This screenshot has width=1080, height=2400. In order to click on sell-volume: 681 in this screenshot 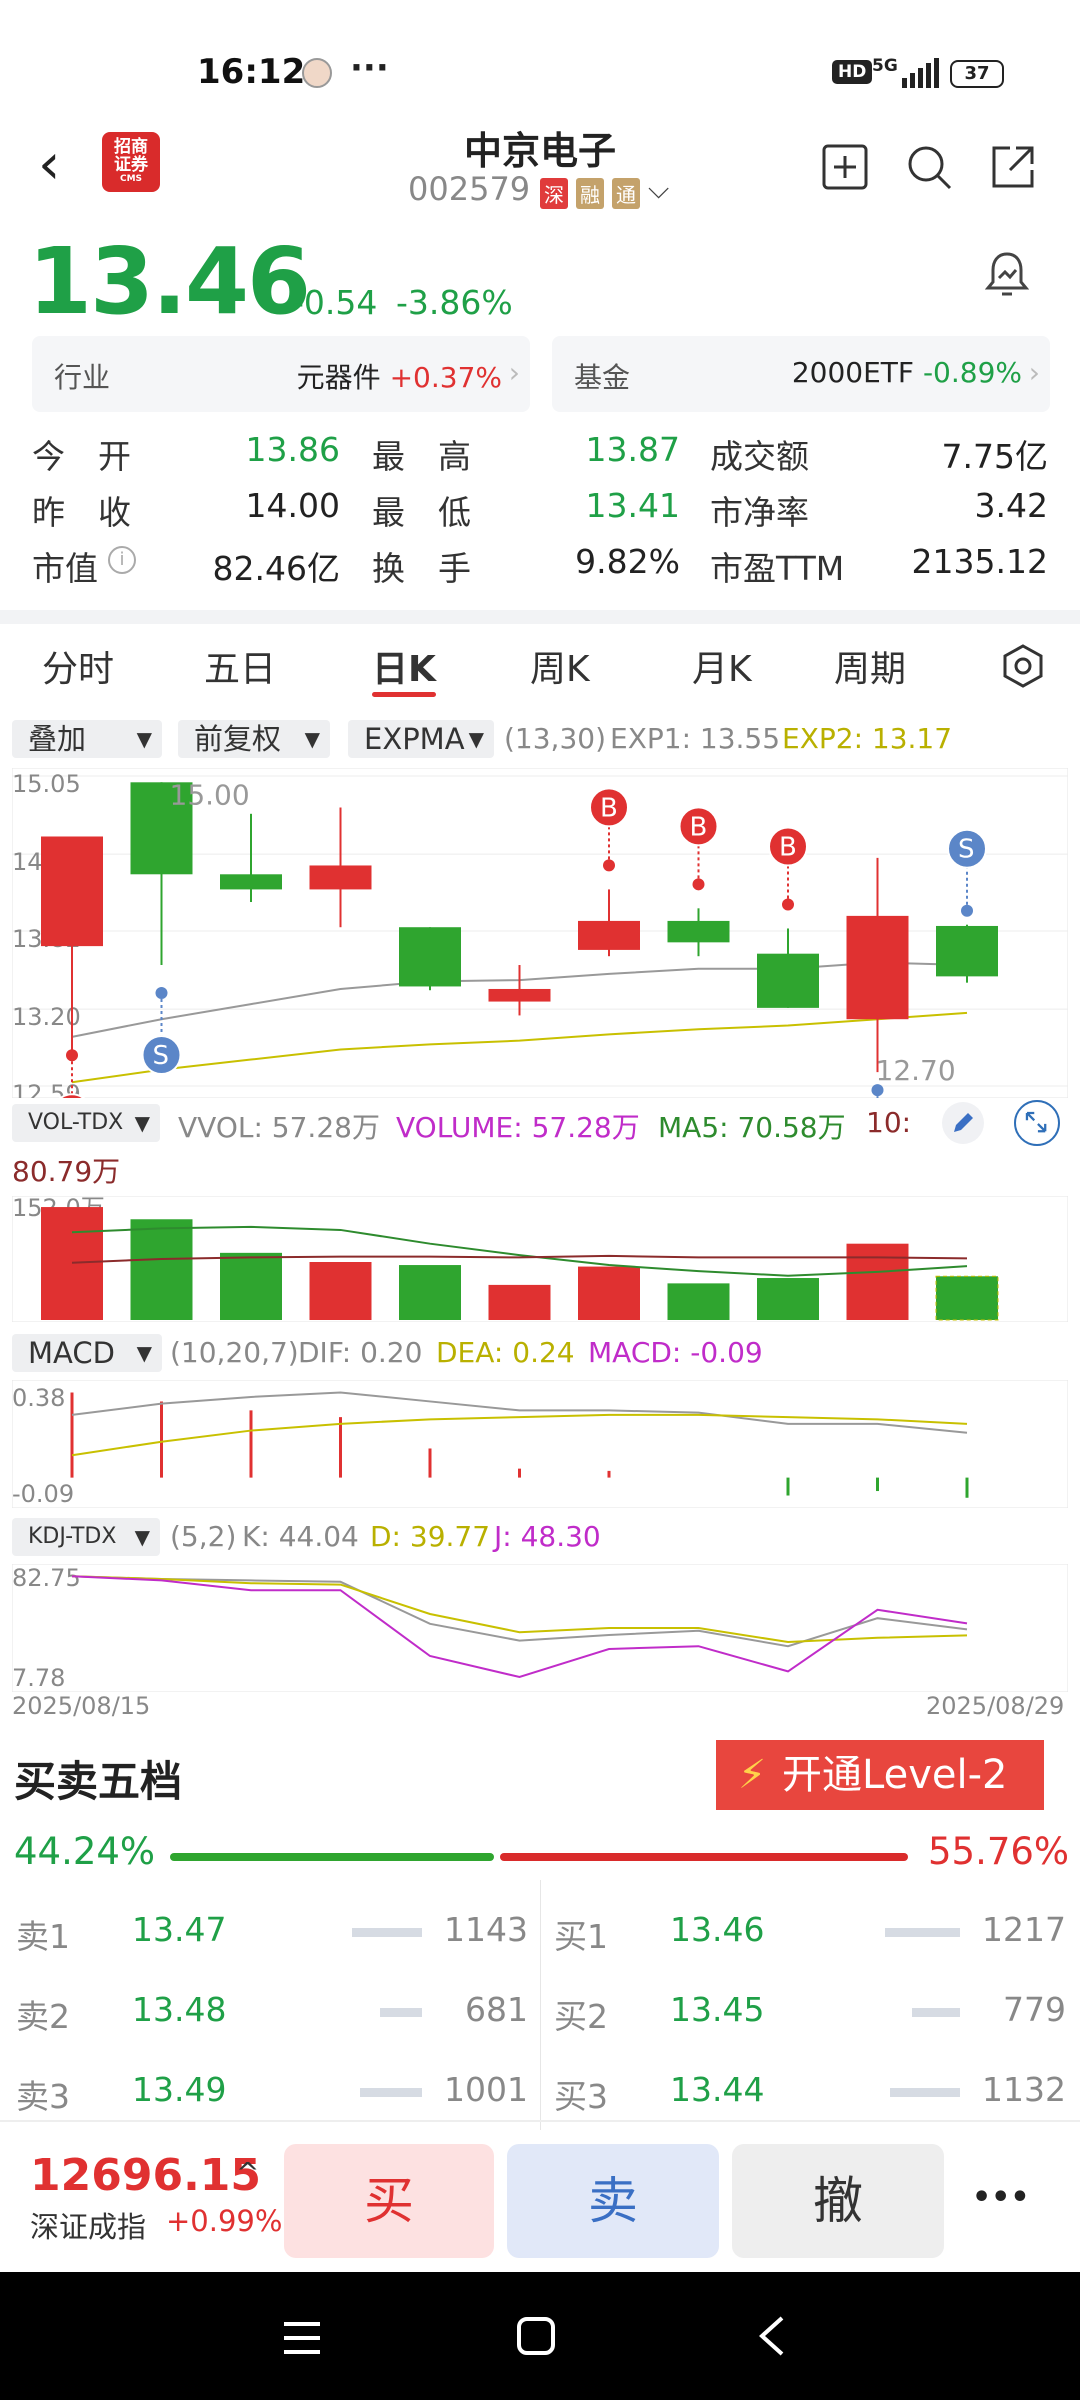, I will do `click(496, 2009)`.